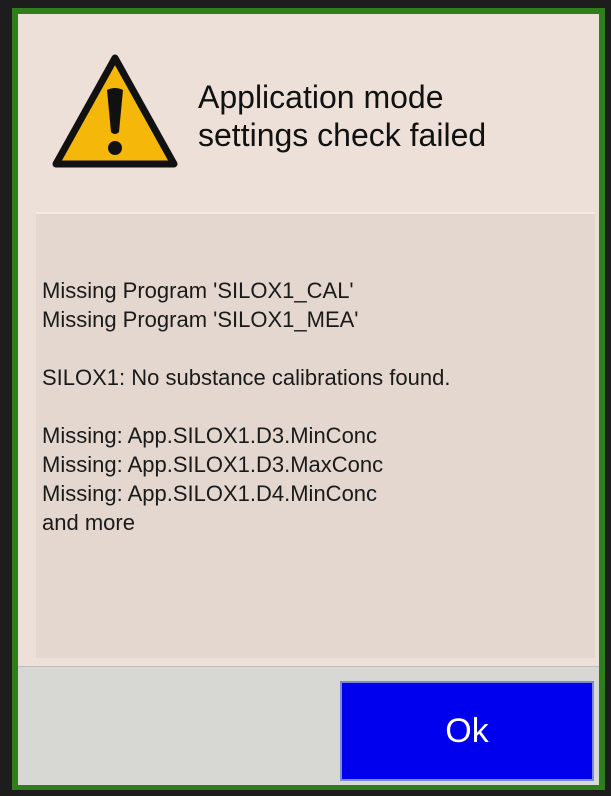 This screenshot has height=796, width=611. I want to click on message-line: Missing: App.SILOX1.D3.MinConc, so click(210, 435).